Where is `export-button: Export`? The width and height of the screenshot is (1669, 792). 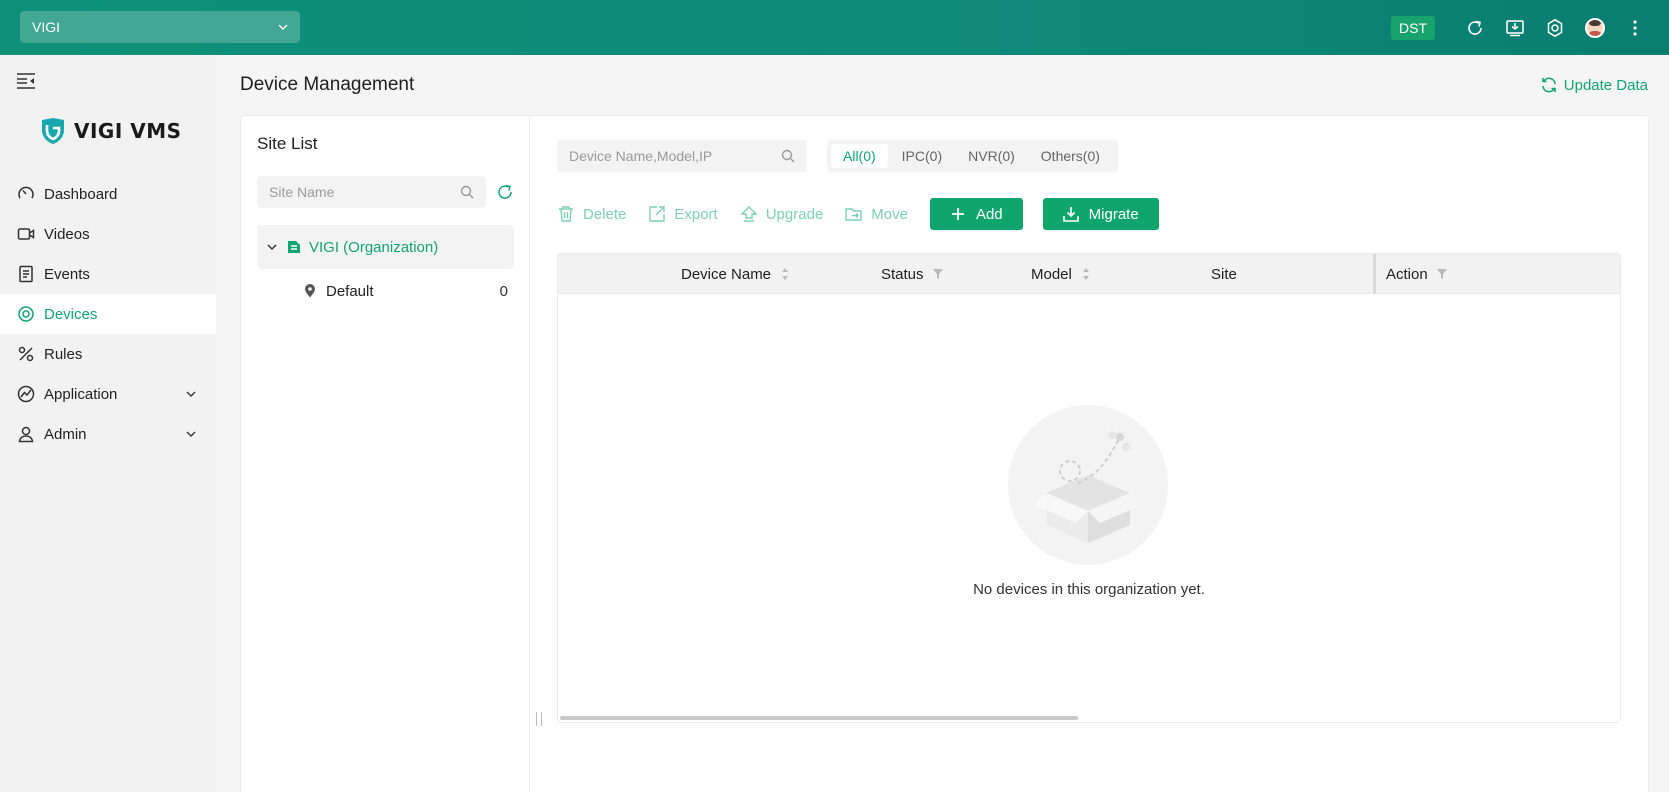
export-button: Export is located at coordinates (683, 214).